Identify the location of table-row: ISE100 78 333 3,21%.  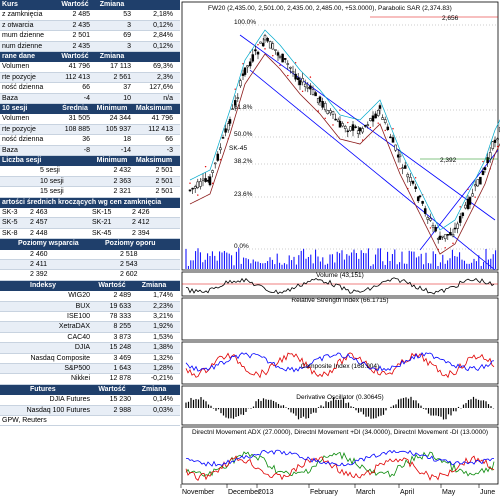
(90, 317).